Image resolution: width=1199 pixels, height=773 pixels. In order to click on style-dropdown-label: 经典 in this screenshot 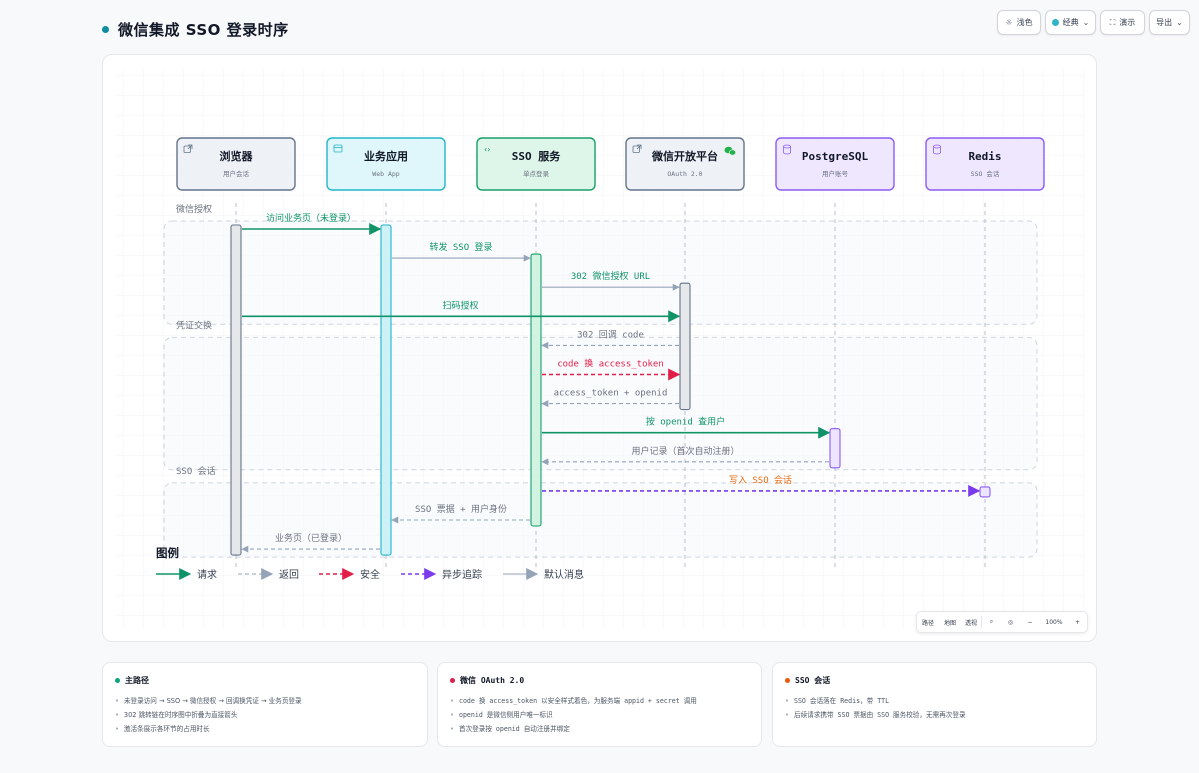, I will do `click(1070, 22)`.